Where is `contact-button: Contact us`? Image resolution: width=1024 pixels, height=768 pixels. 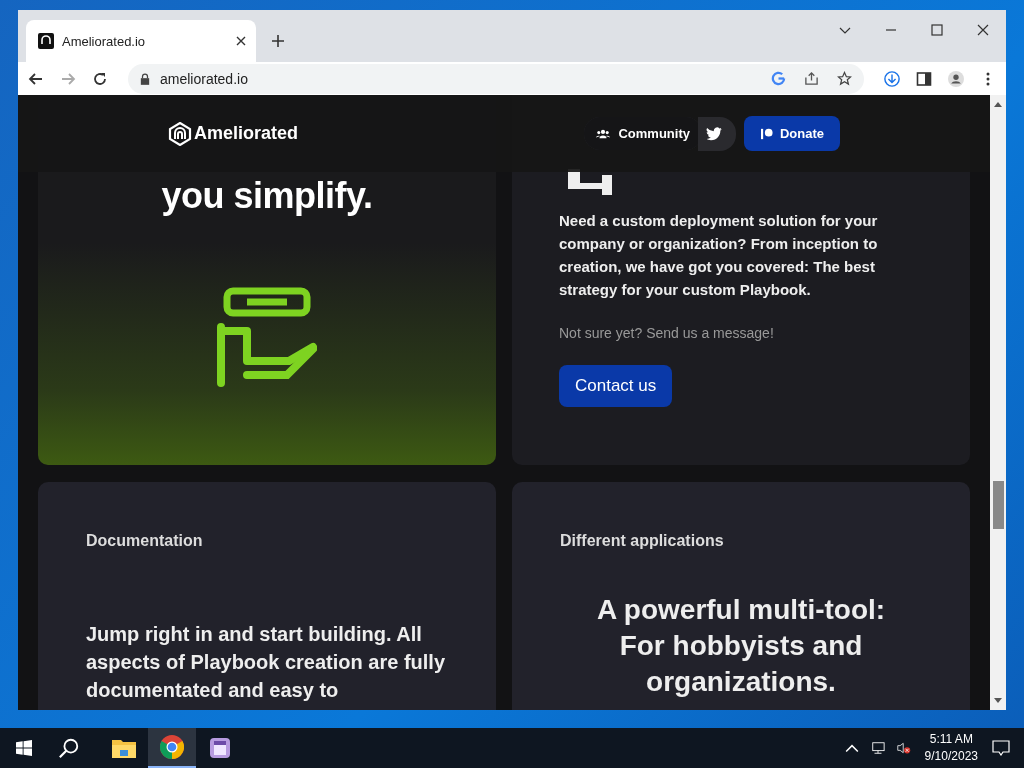 contact-button: Contact us is located at coordinates (616, 386).